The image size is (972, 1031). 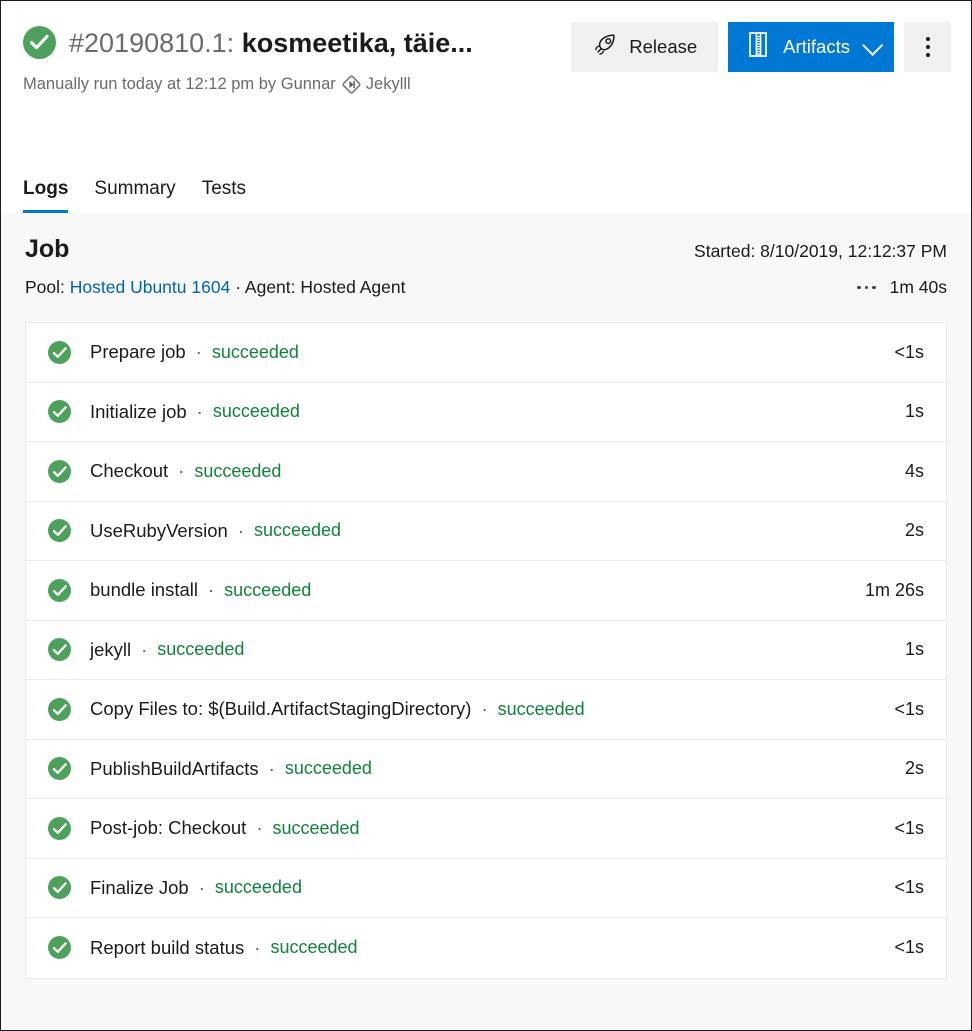 I want to click on task-name: Report build status, so click(x=167, y=947).